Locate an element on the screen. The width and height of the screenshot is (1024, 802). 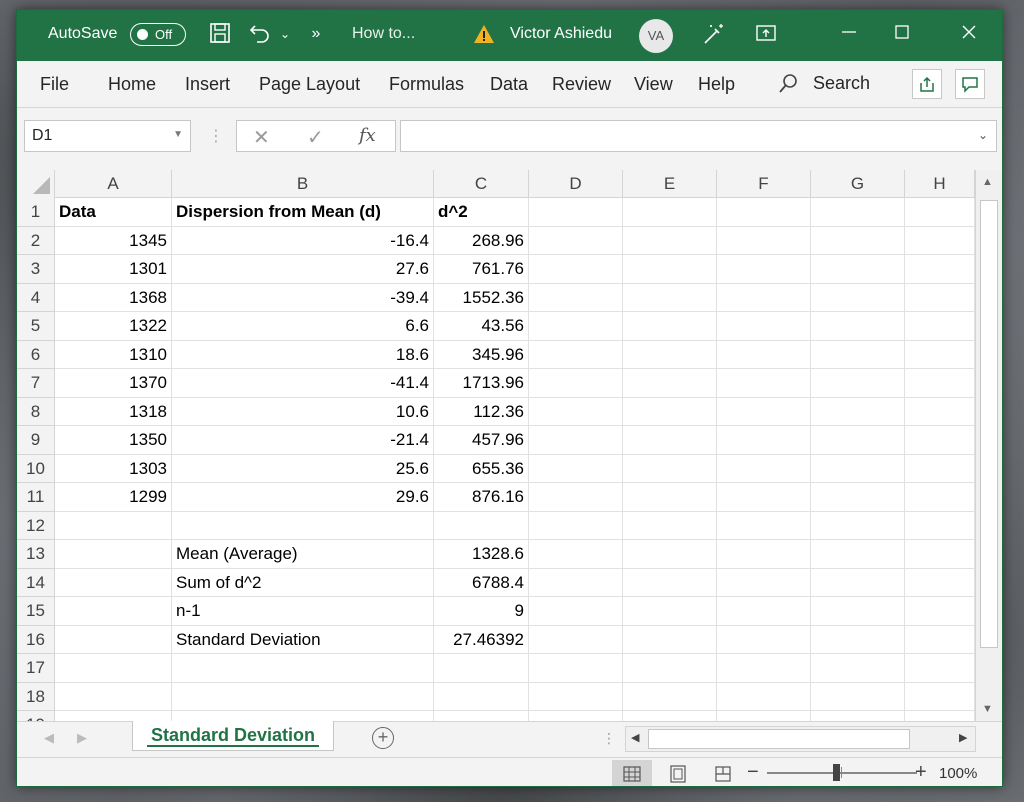
cell-E15 is located at coordinates (670, 611).